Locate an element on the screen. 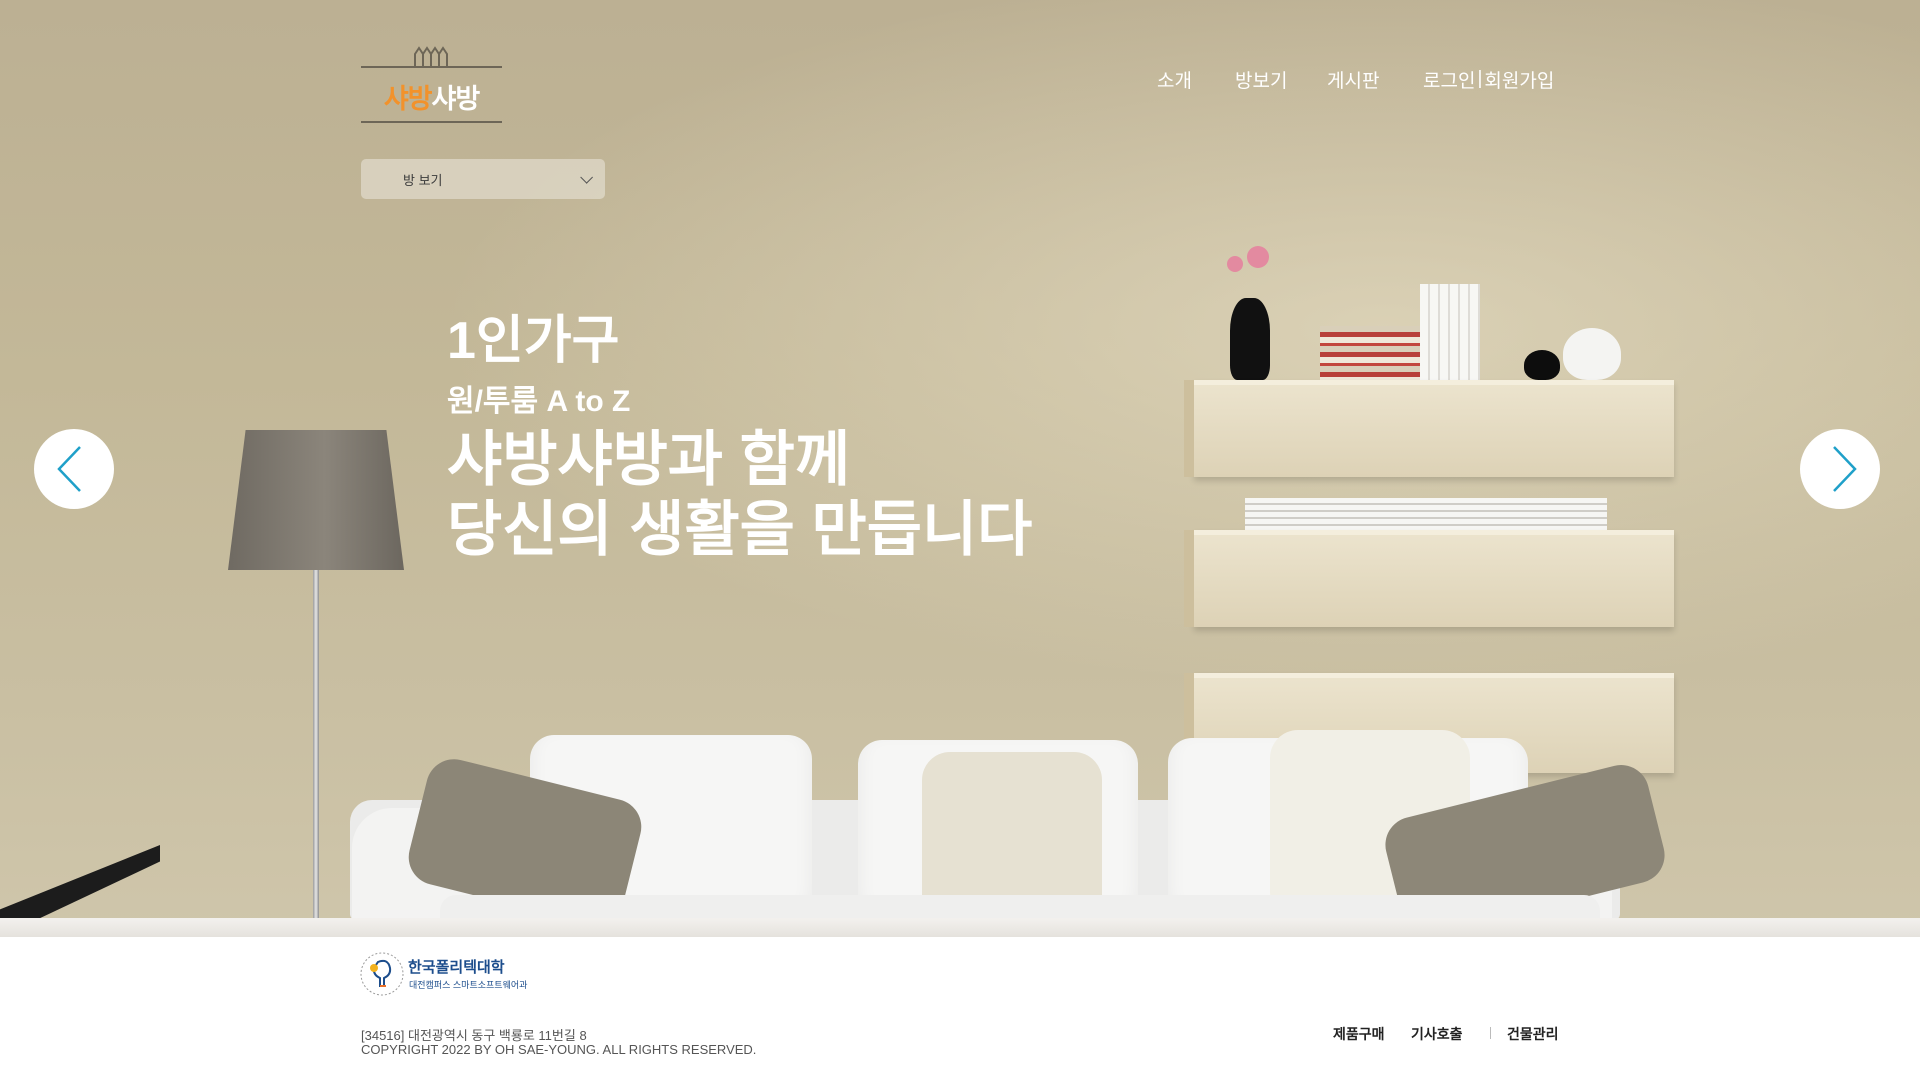 The image size is (1920, 1080). chevron-right-icon is located at coordinates (1845, 469).